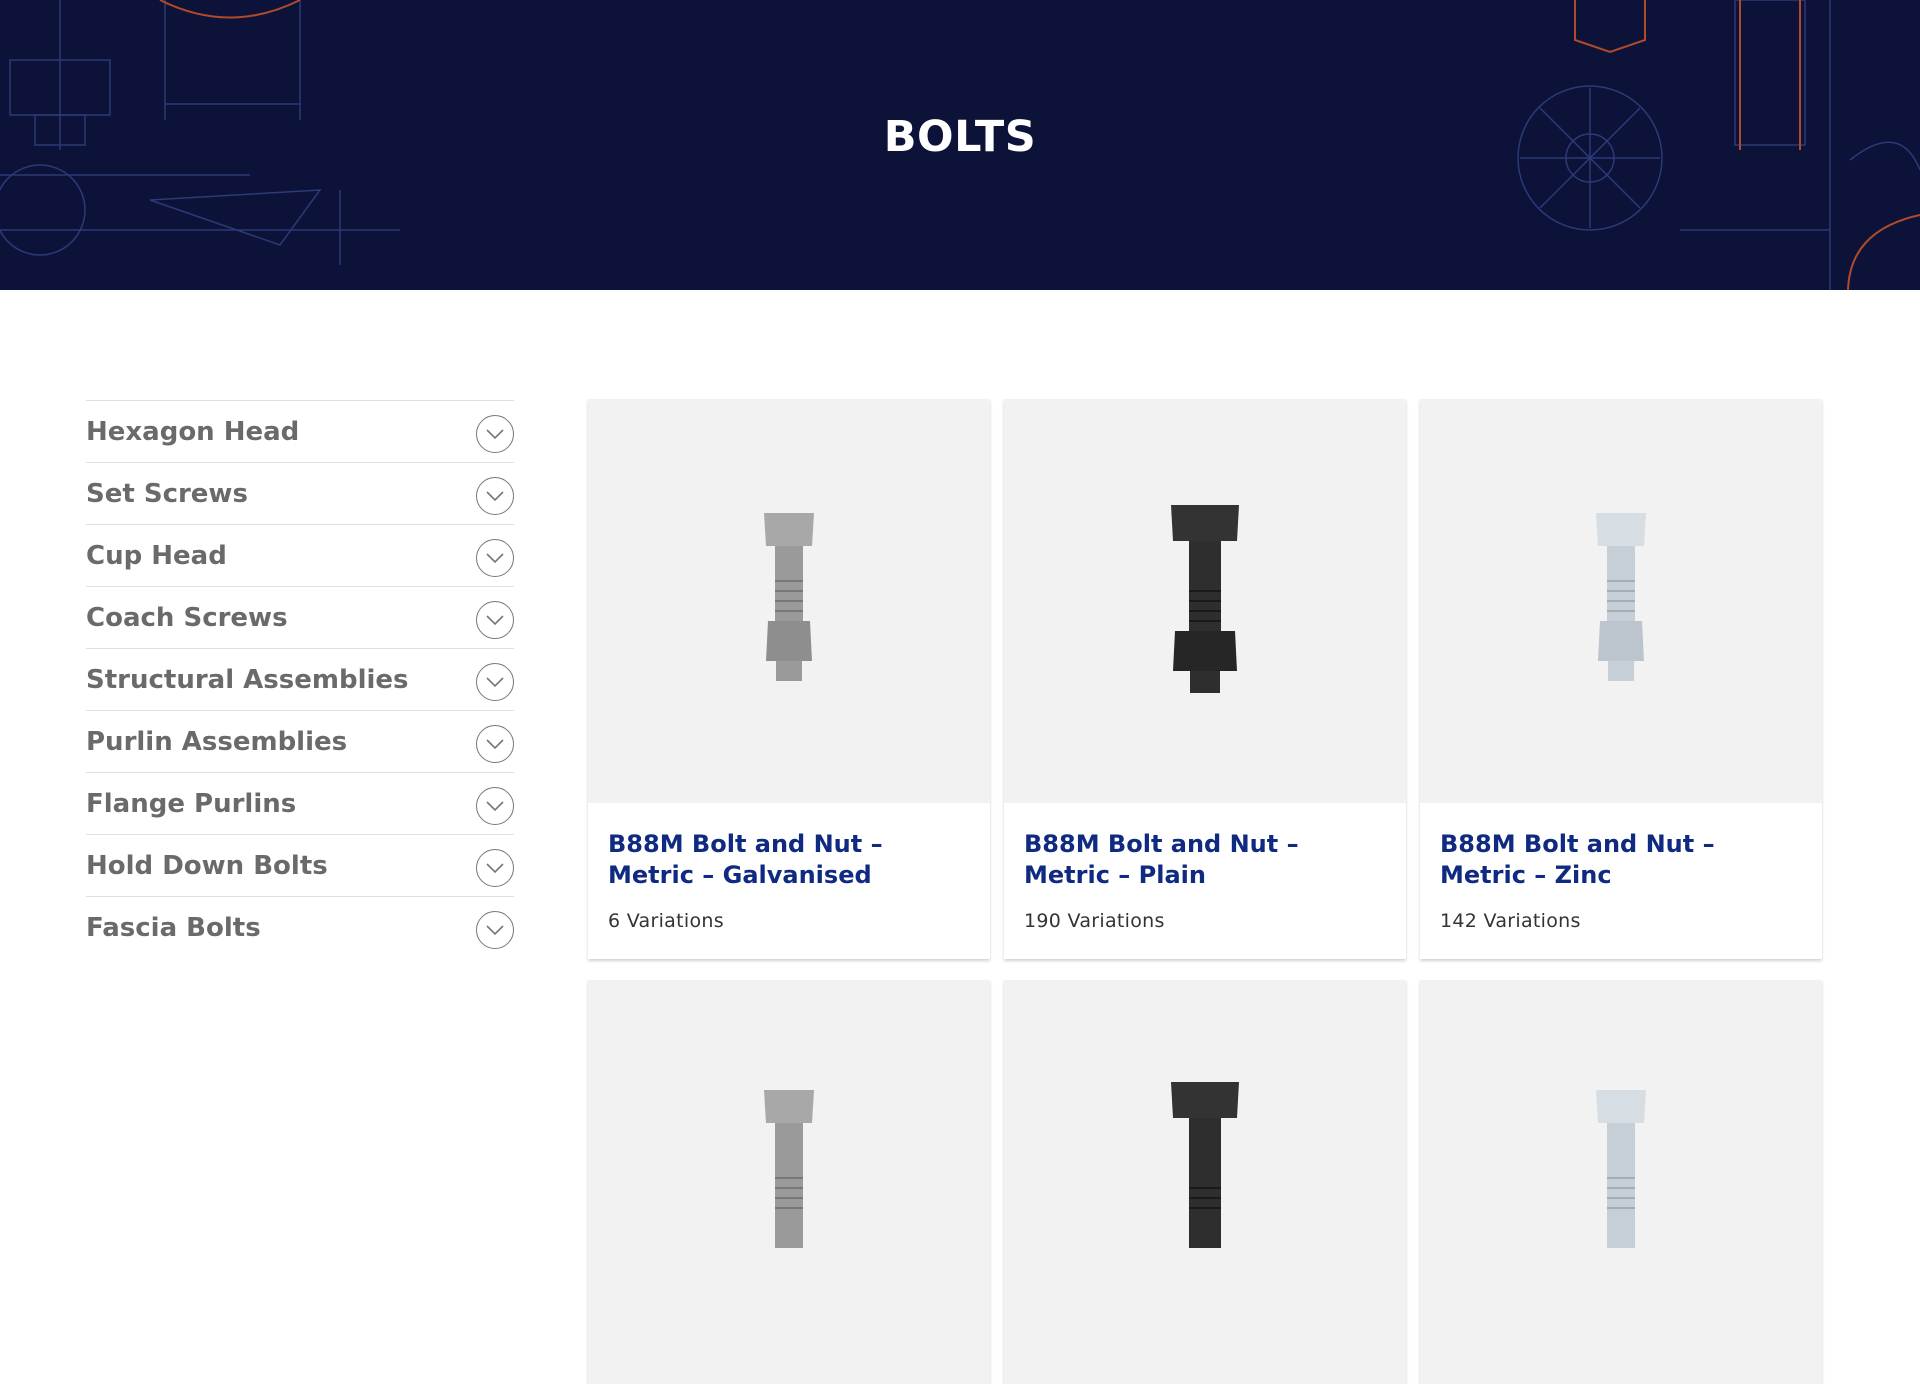 The width and height of the screenshot is (1920, 1384). Describe the element at coordinates (300, 617) in the screenshot. I see `sidebar-item-coach-screws: Coach Screws` at that location.